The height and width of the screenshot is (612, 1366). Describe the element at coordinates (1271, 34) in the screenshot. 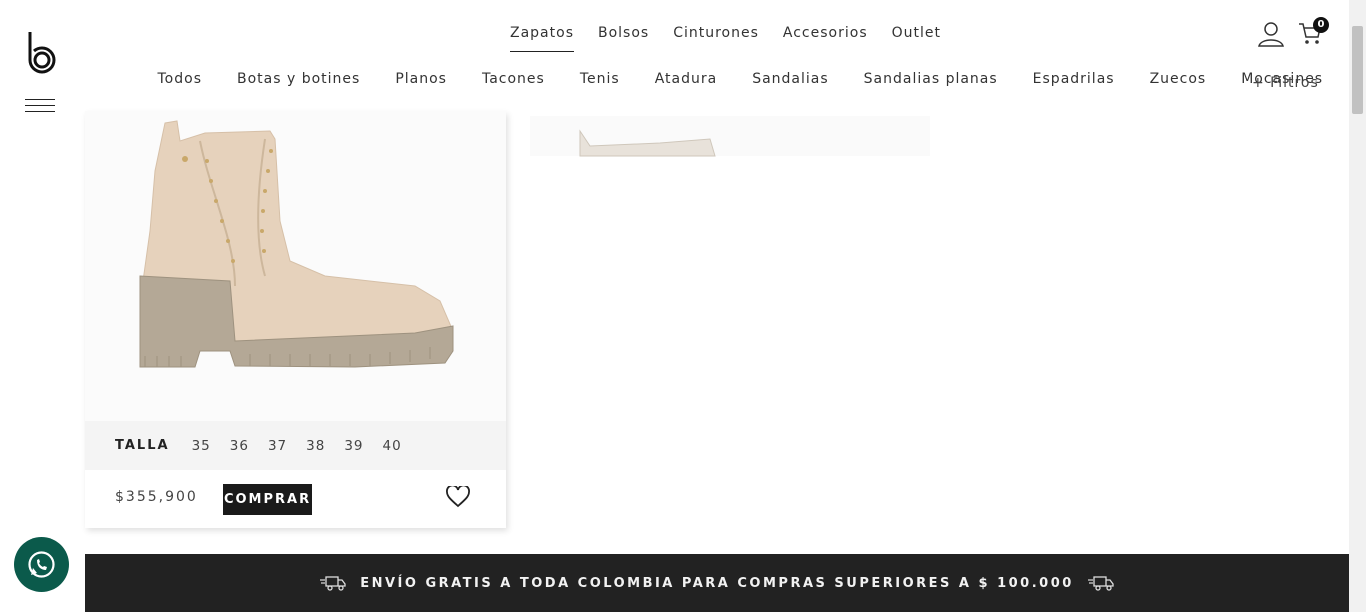

I see `user-icon` at that location.